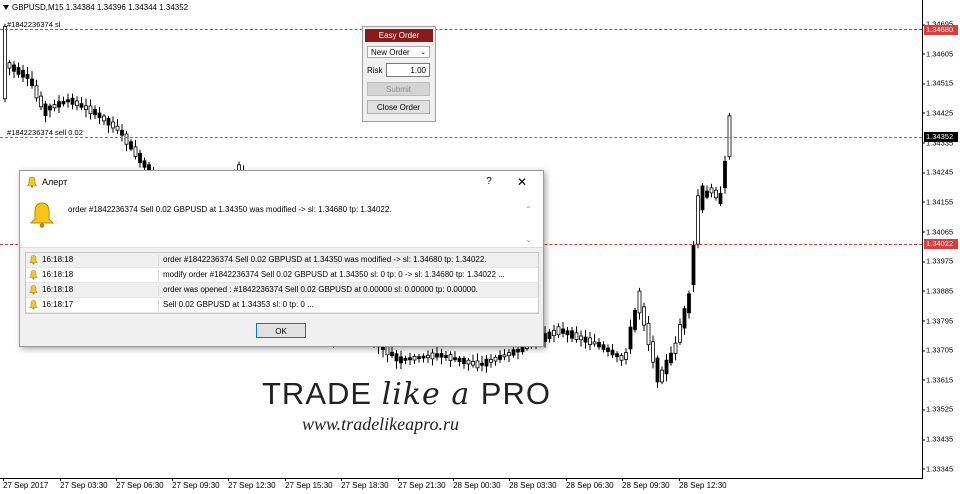 This screenshot has height=494, width=960. What do you see at coordinates (58, 304) in the screenshot?
I see `alert-time: 16:18:17` at bounding box center [58, 304].